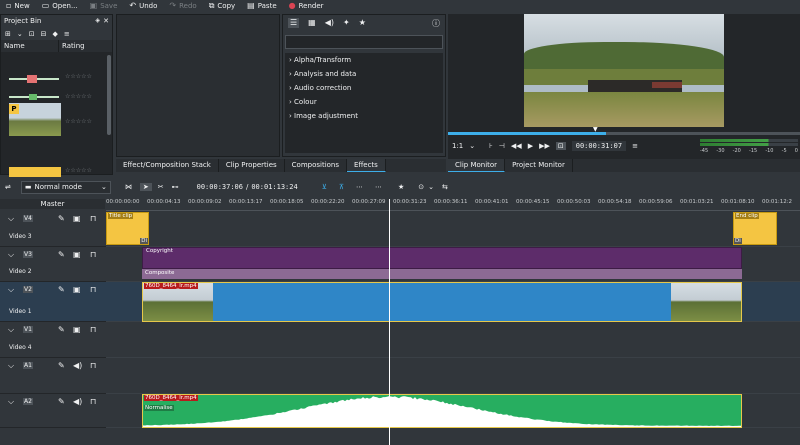 Image resolution: width=800 pixels, height=445 pixels. Describe the element at coordinates (44, 34) in the screenshot. I see `delete-icon: ⊟` at that location.